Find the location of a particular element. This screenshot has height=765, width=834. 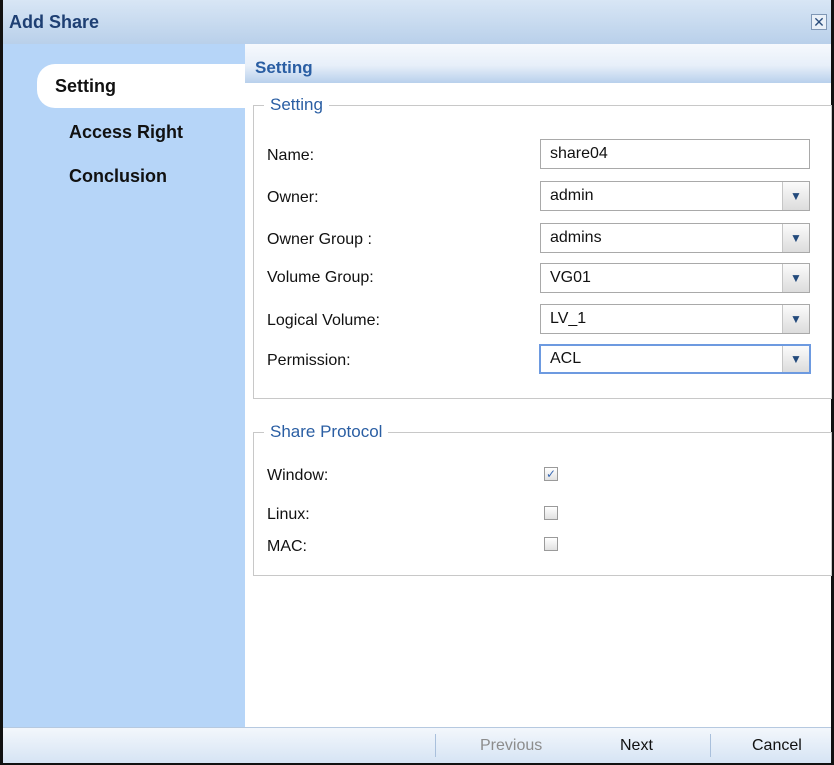

next-button: Next is located at coordinates (636, 746).